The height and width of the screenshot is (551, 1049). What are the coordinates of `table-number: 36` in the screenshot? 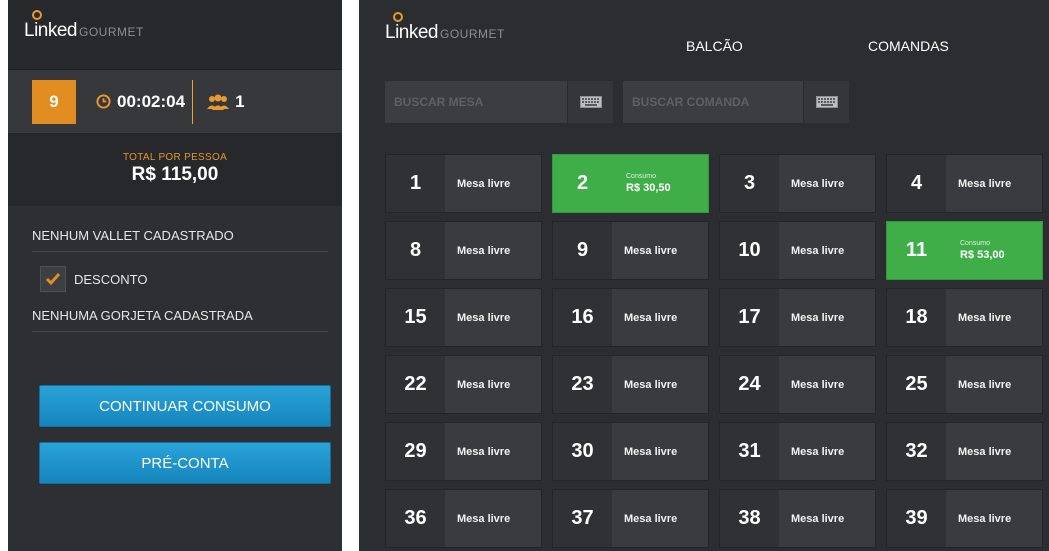 It's located at (415, 518).